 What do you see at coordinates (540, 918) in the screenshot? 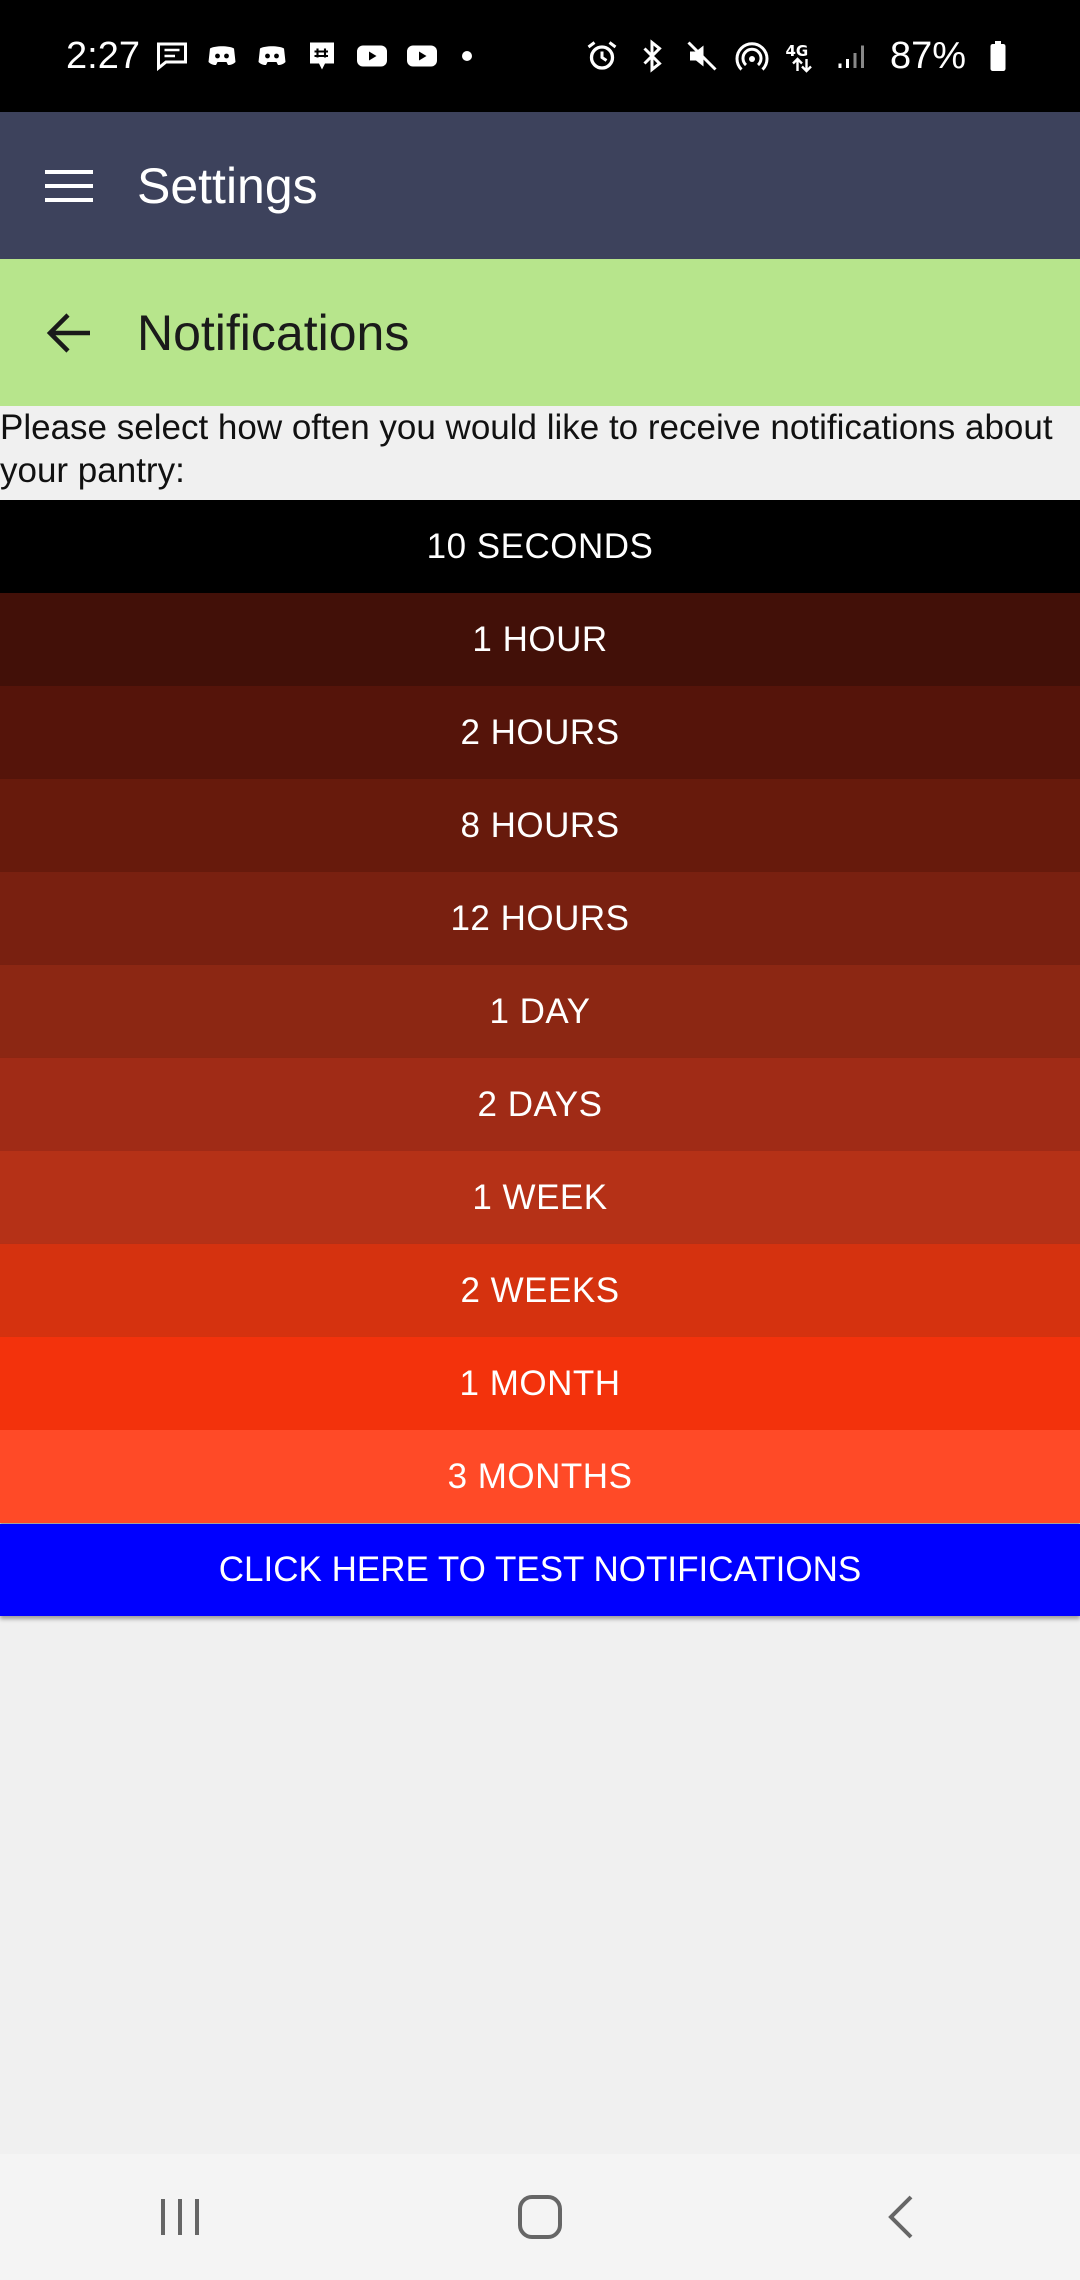
I see `frequency-option: 12 HOURS` at bounding box center [540, 918].